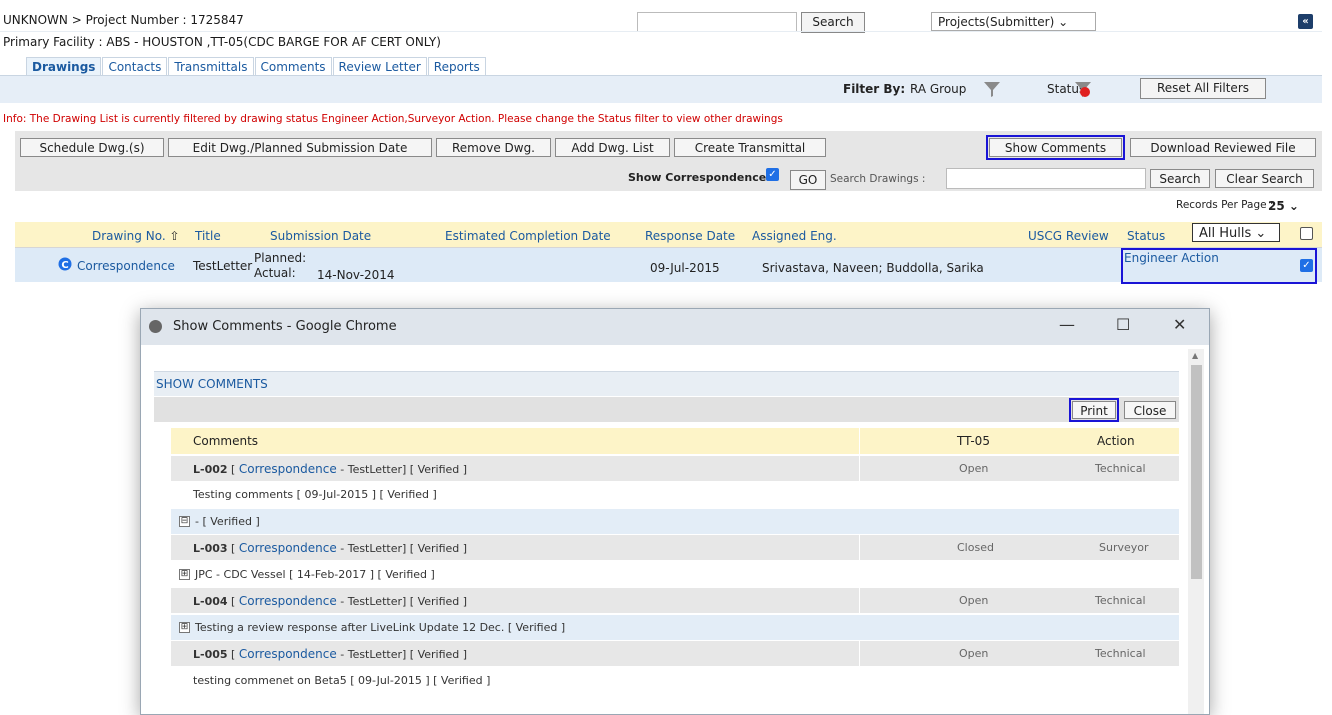 This screenshot has height=715, width=1332. What do you see at coordinates (1306, 233) in the screenshot?
I see `select-all-checkbox` at bounding box center [1306, 233].